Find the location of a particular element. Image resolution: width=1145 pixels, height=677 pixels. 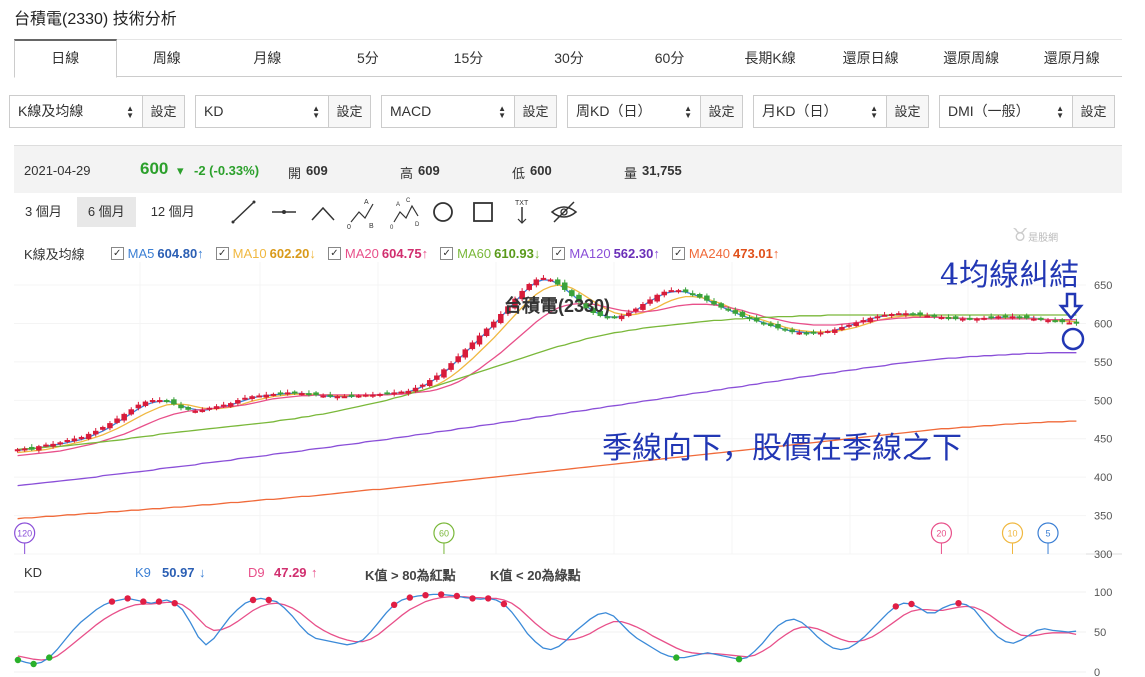

angle-tool-icon is located at coordinates (323, 213).